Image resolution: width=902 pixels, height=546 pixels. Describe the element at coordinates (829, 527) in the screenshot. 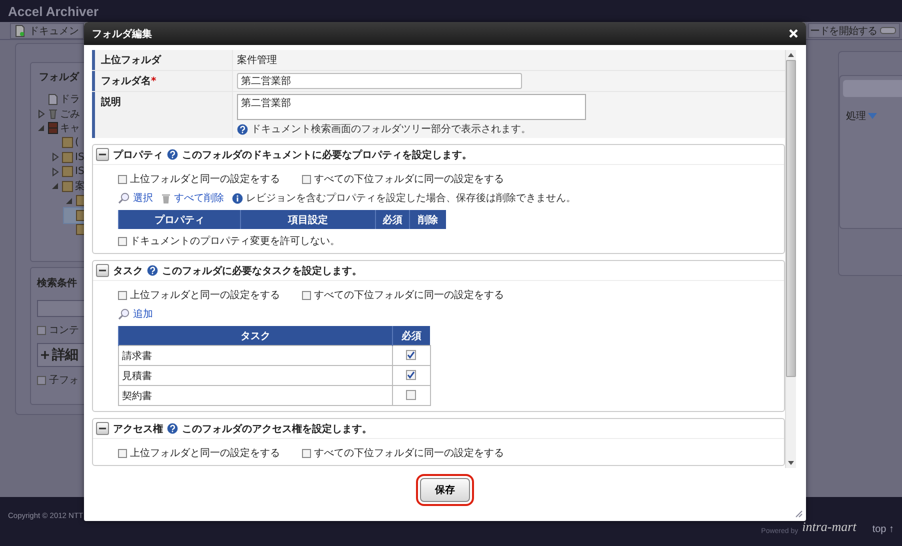

I see `brand-logo: intra-mart` at that location.